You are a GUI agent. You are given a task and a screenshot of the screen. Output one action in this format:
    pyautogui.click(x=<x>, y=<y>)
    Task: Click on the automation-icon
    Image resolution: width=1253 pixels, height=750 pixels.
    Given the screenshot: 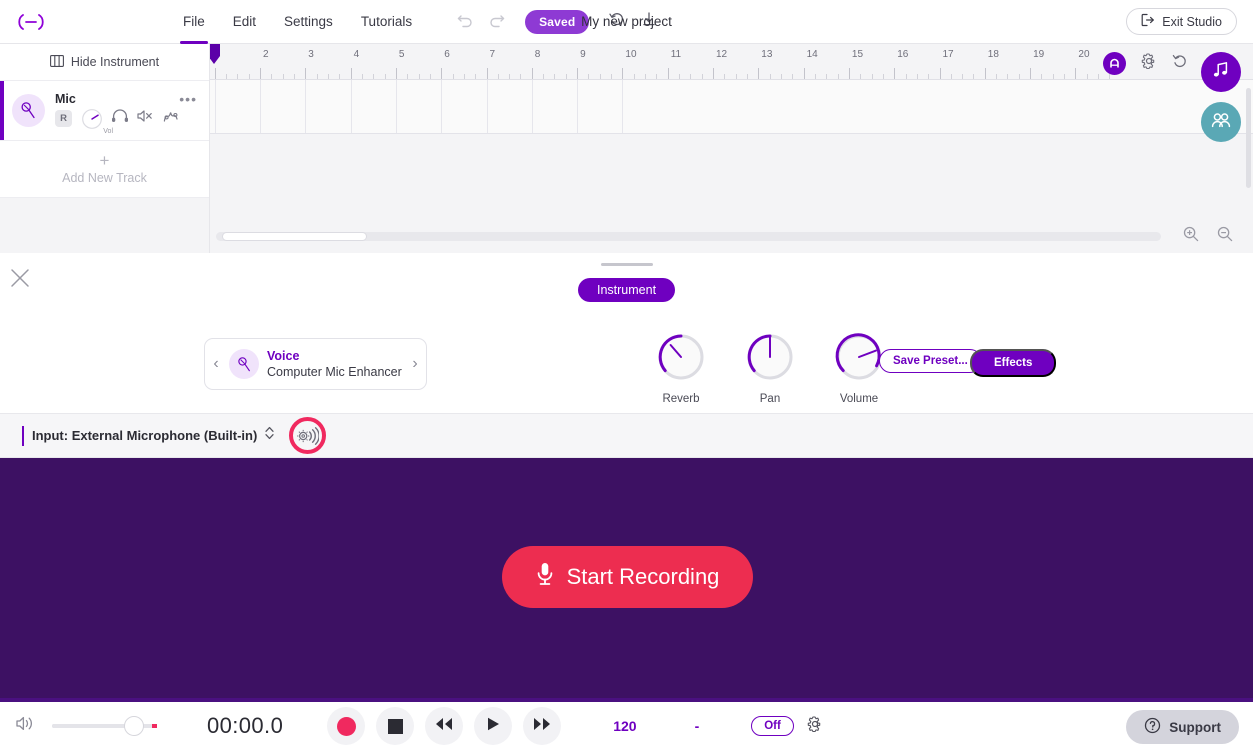 What is the action you would take?
    pyautogui.click(x=171, y=119)
    